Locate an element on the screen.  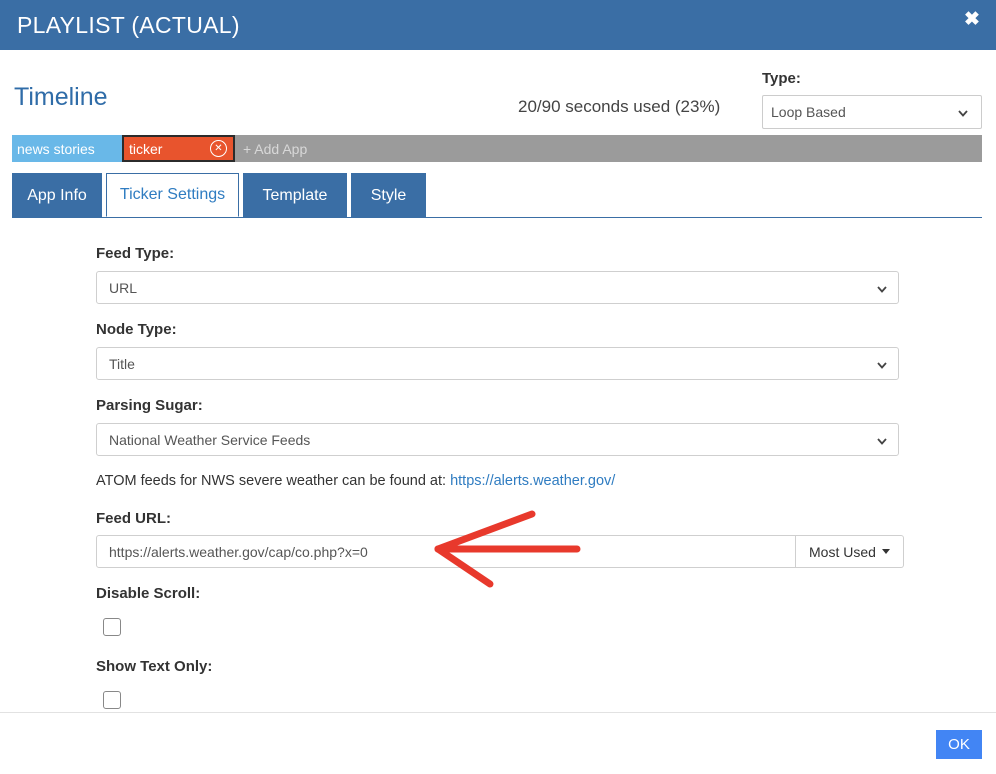
add-app-button: + Add App is located at coordinates (271, 148).